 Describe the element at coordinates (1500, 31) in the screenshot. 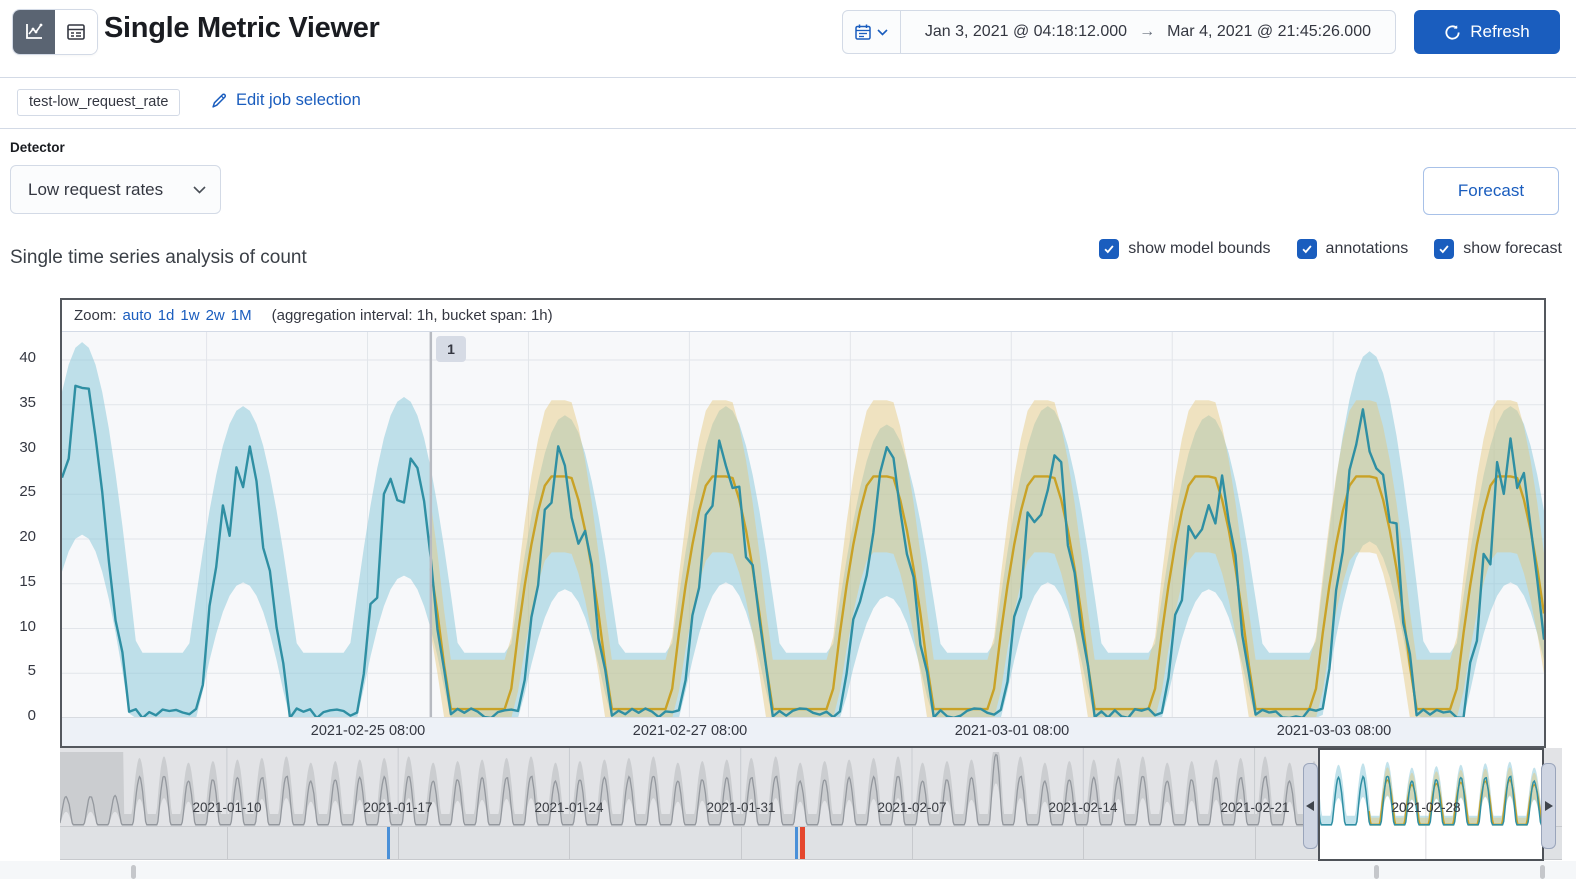

I see `refresh-label: Refresh` at that location.